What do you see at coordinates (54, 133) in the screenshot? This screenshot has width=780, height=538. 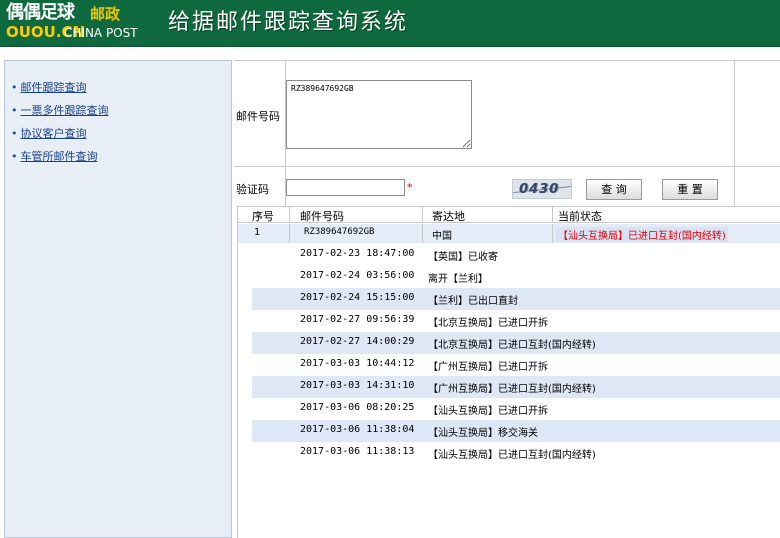 I see `sidebar-link-contract-customer: 协议客户查询` at bounding box center [54, 133].